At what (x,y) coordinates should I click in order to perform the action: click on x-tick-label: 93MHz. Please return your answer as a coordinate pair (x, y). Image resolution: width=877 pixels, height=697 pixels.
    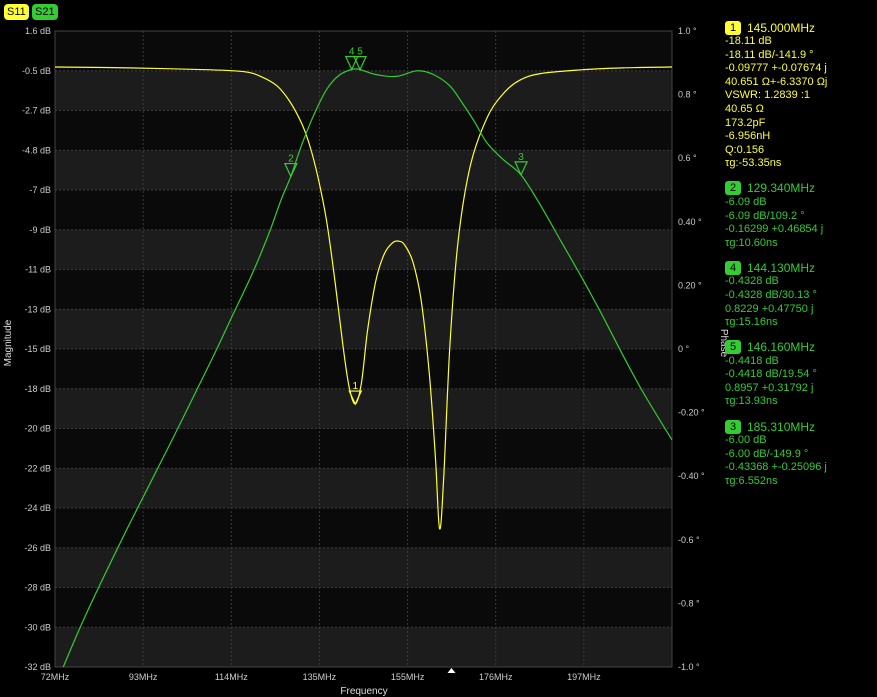
    Looking at the image, I should click on (143, 677).